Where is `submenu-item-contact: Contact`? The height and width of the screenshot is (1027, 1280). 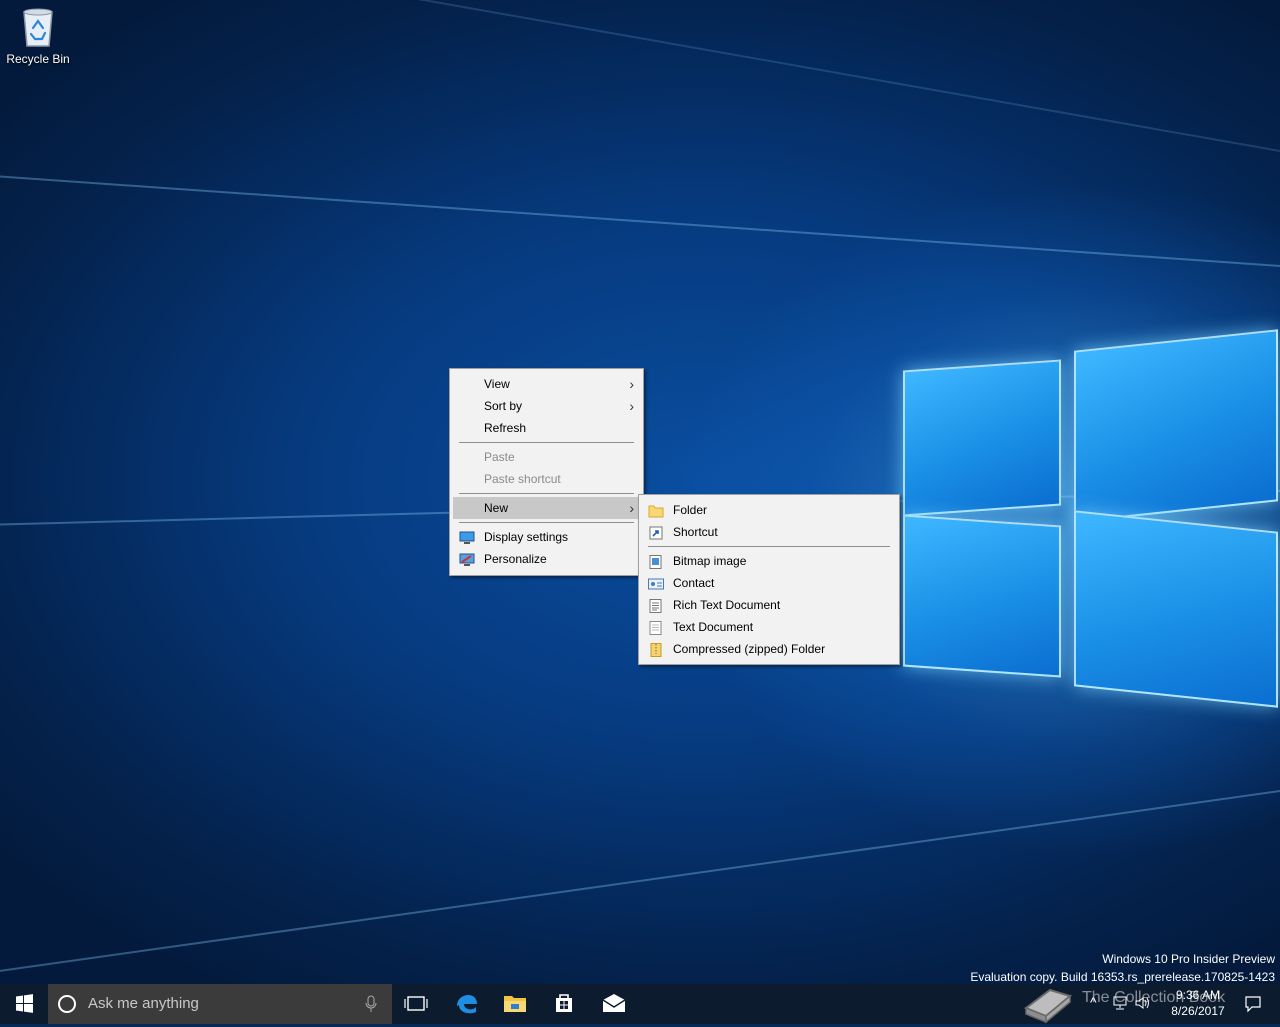 submenu-item-contact: Contact is located at coordinates (769, 583).